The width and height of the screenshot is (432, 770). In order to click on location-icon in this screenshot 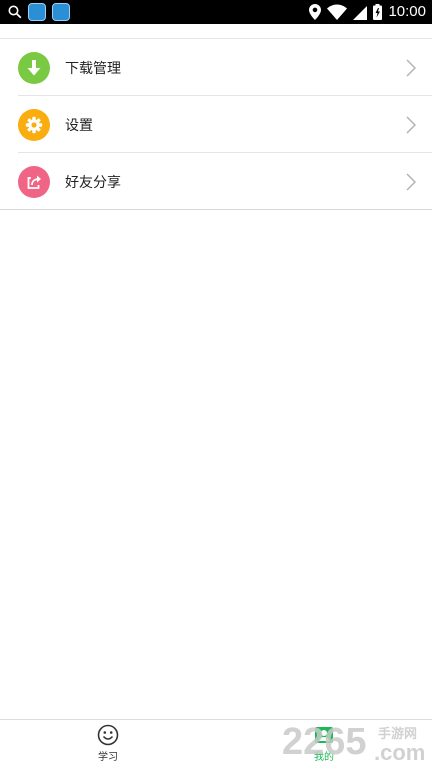, I will do `click(315, 12)`.